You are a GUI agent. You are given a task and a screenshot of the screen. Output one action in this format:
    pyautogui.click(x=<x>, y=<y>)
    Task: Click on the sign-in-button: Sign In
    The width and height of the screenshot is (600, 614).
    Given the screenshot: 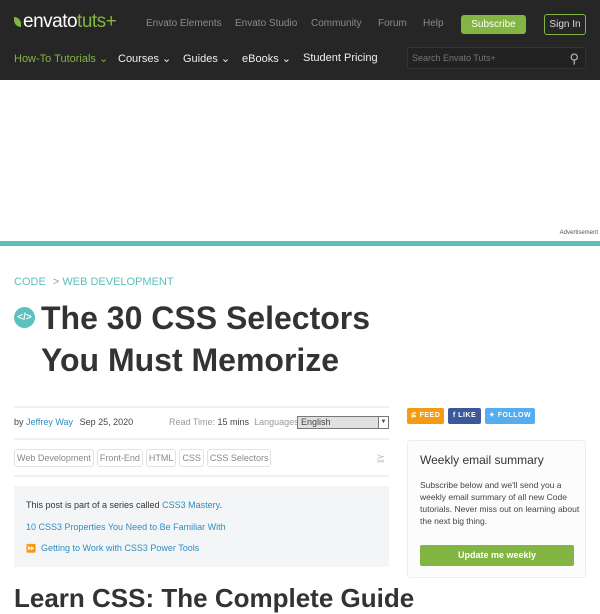 What is the action you would take?
    pyautogui.click(x=565, y=24)
    